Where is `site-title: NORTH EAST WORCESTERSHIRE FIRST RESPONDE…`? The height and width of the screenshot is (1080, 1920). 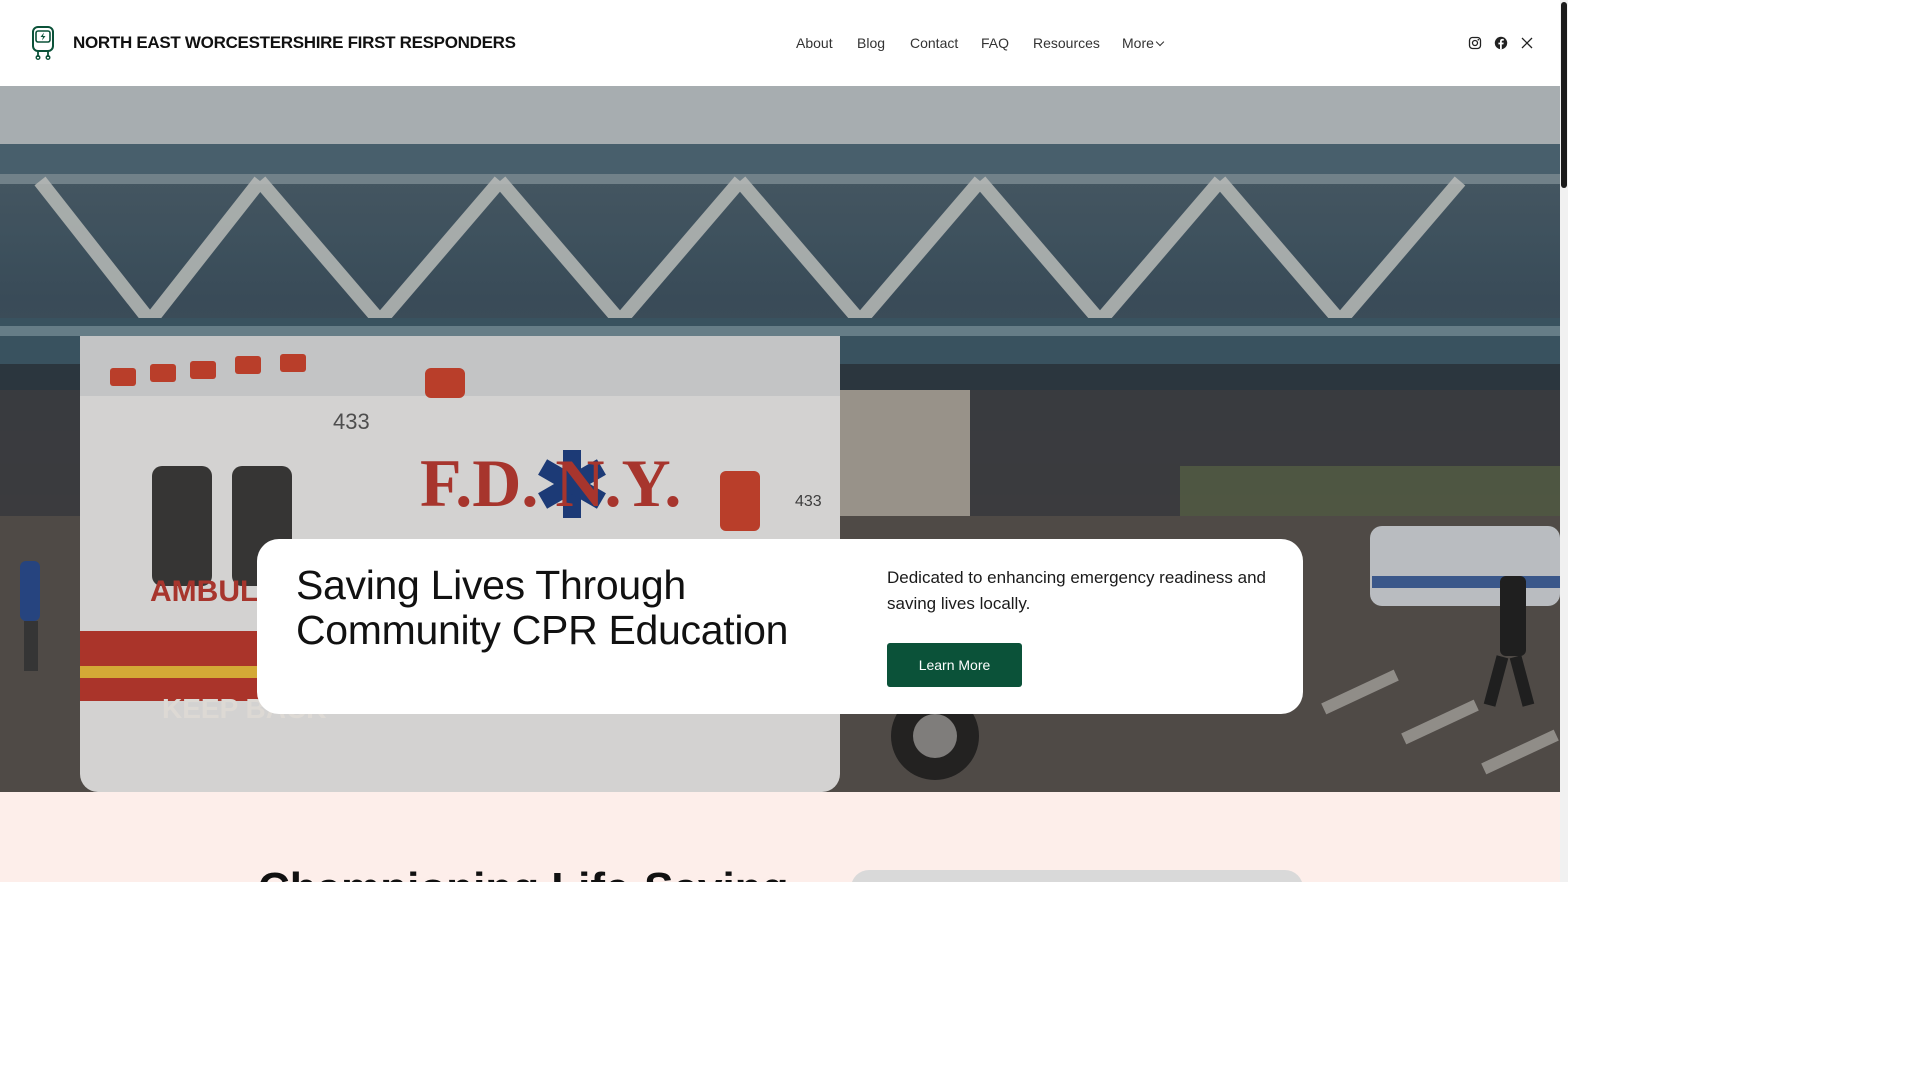 site-title: NORTH EAST WORCESTERSHIRE FIRST RESPONDE… is located at coordinates (294, 43).